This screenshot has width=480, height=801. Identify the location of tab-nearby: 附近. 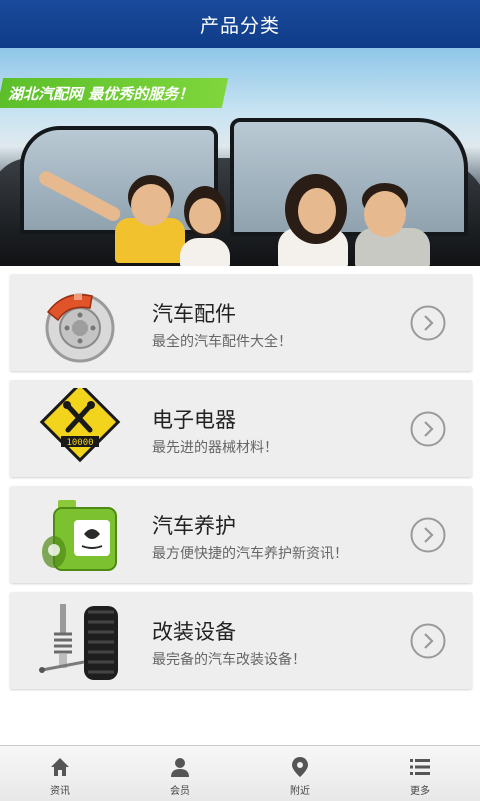
(300, 773).